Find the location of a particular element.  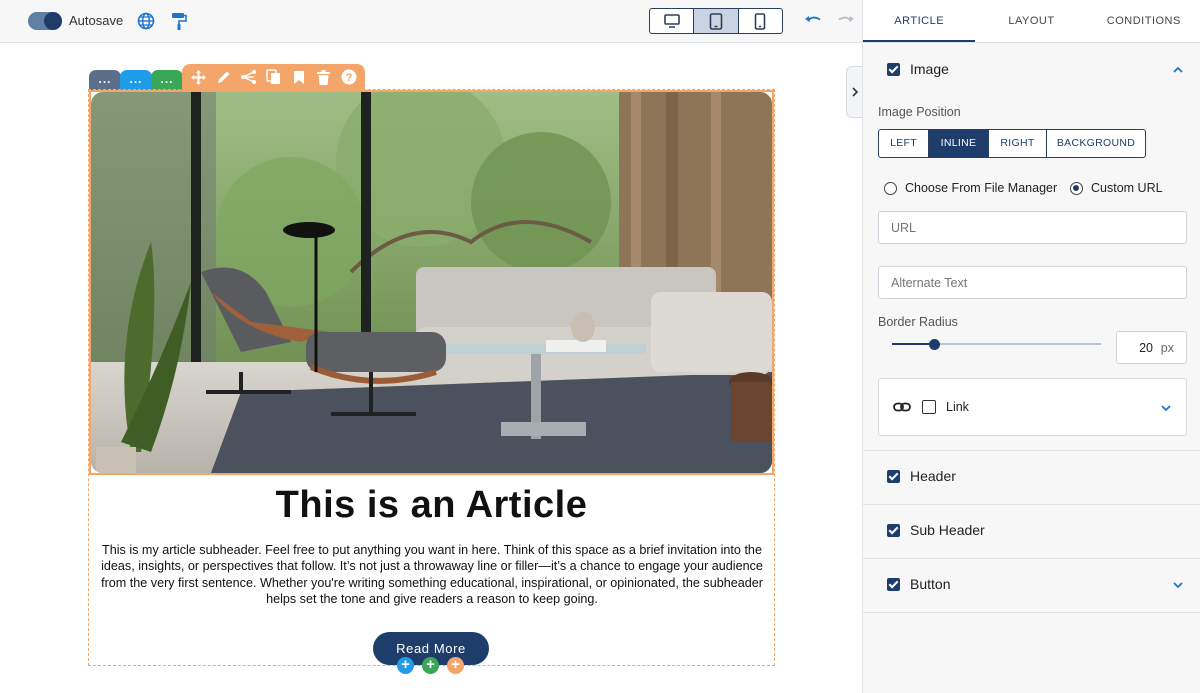

subheader-enabled-checkbox is located at coordinates (893, 530).